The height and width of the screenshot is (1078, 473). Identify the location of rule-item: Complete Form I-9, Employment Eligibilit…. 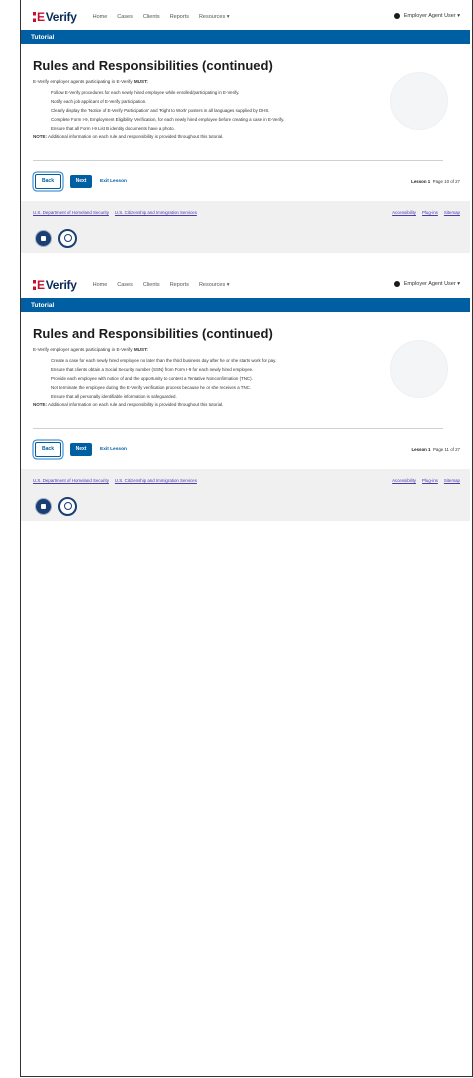
(168, 119).